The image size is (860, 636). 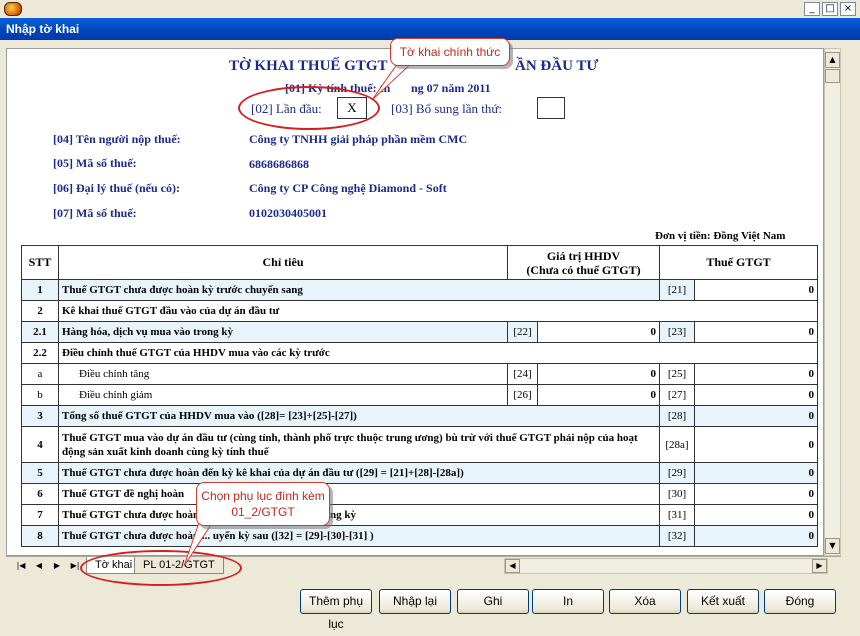 I want to click on row-code: [25], so click(x=677, y=374).